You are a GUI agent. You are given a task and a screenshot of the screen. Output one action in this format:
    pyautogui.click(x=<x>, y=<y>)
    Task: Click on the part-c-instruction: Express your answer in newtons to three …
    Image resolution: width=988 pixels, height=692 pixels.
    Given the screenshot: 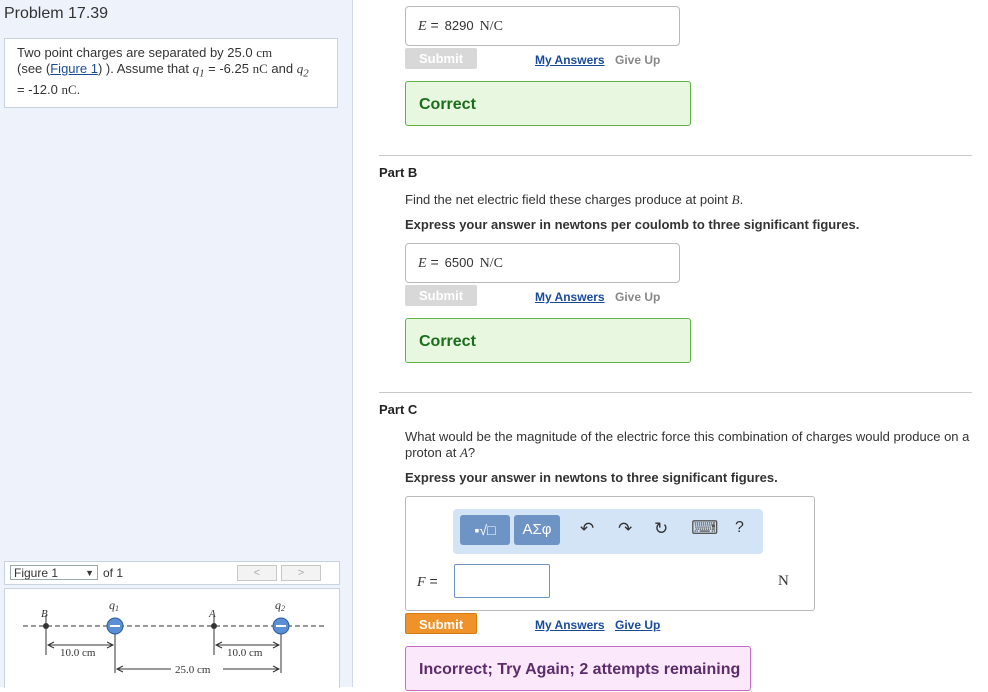 What is the action you would take?
    pyautogui.click(x=591, y=477)
    